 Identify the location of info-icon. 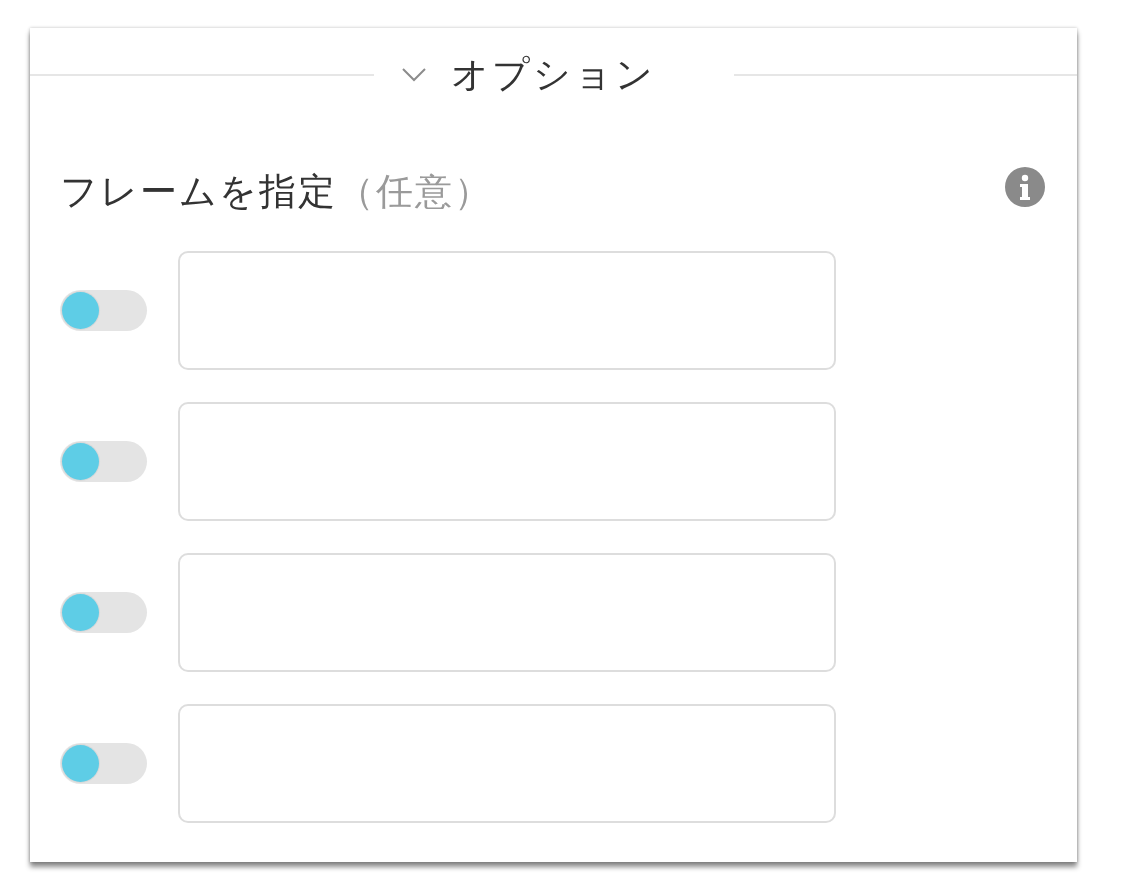
(1025, 187).